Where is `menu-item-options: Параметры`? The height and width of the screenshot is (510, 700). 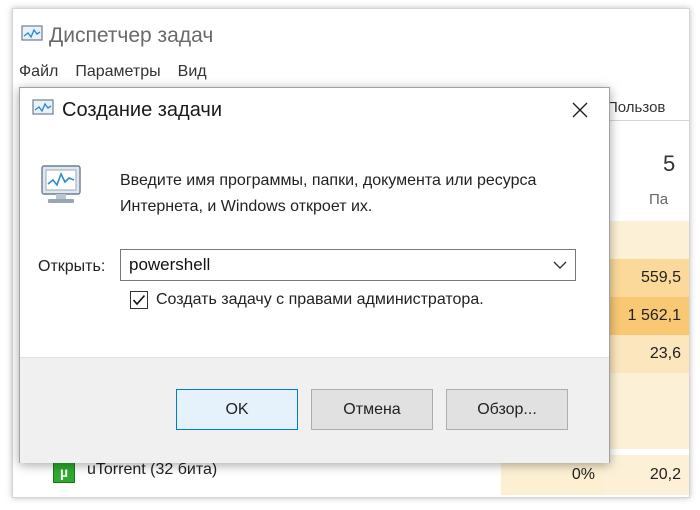
menu-item-options: Параметры is located at coordinates (117, 72).